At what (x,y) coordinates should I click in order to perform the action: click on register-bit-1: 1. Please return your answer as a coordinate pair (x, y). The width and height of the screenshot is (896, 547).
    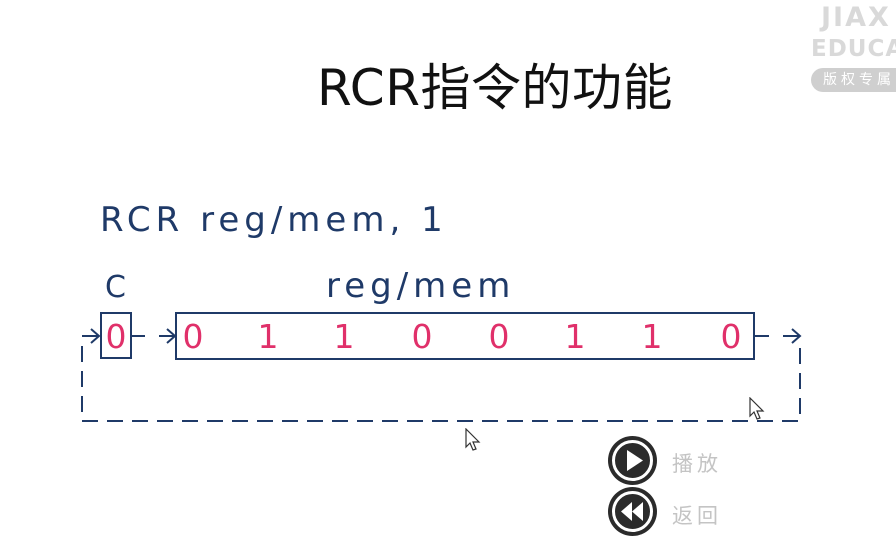
    Looking at the image, I should click on (268, 336).